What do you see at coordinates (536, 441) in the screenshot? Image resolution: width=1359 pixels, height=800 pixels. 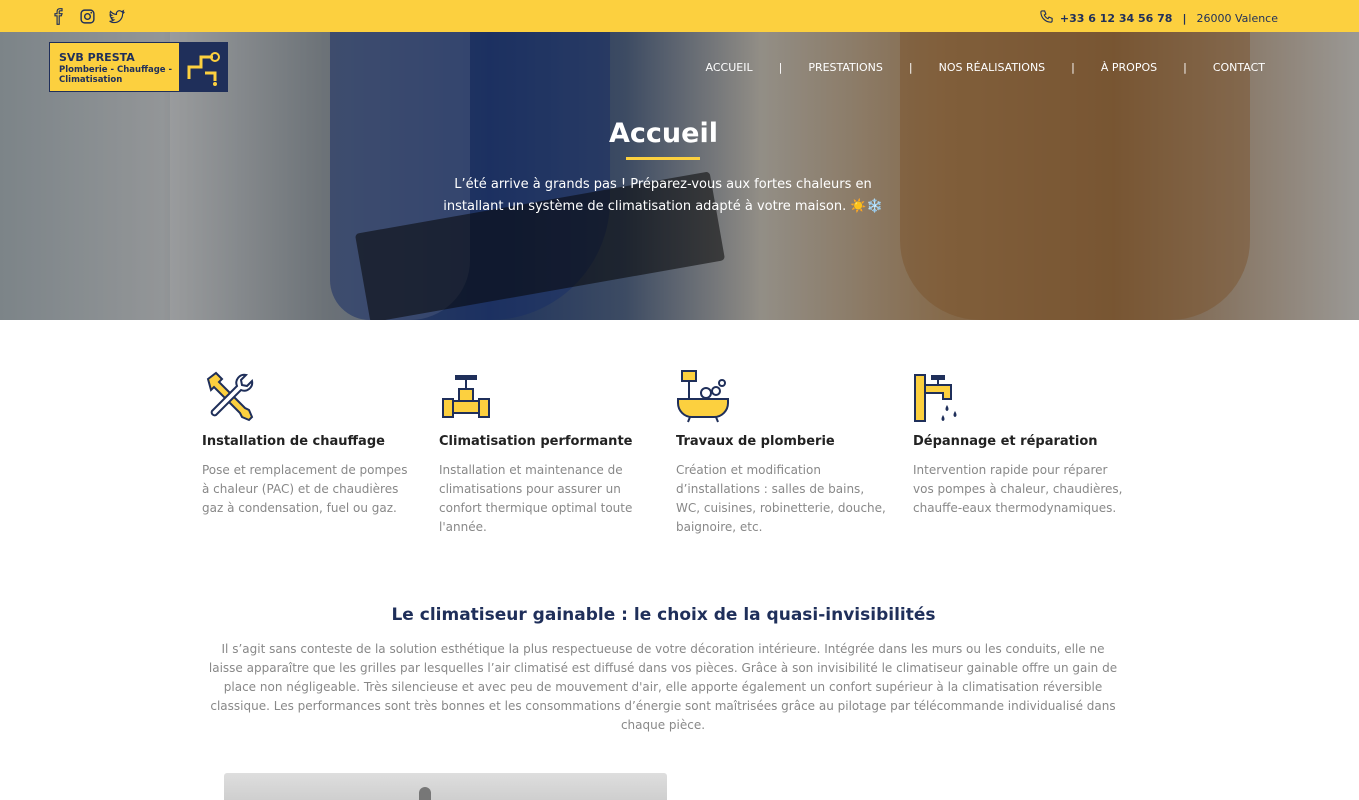 I see `service-title: Climatisation performante` at bounding box center [536, 441].